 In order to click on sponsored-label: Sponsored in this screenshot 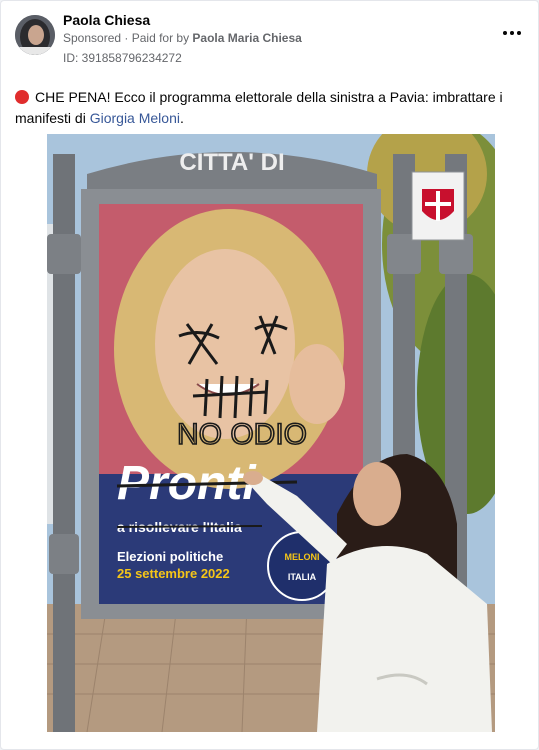, I will do `click(92, 38)`.